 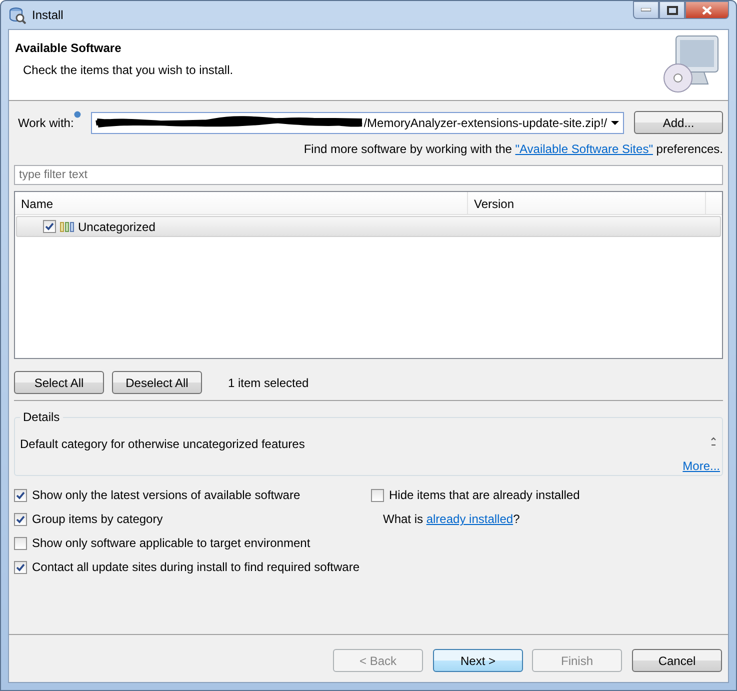 I want to click on column-header: Name, so click(x=241, y=203).